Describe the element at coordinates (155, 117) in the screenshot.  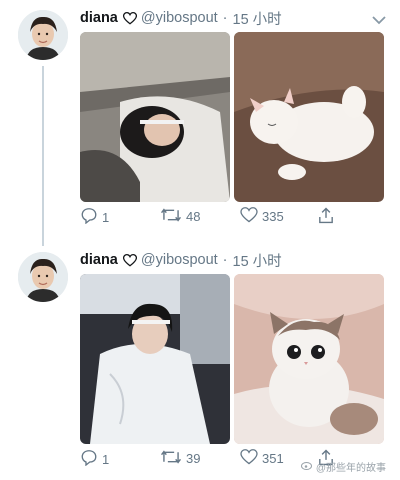
I see `media-photo-person-lying` at that location.